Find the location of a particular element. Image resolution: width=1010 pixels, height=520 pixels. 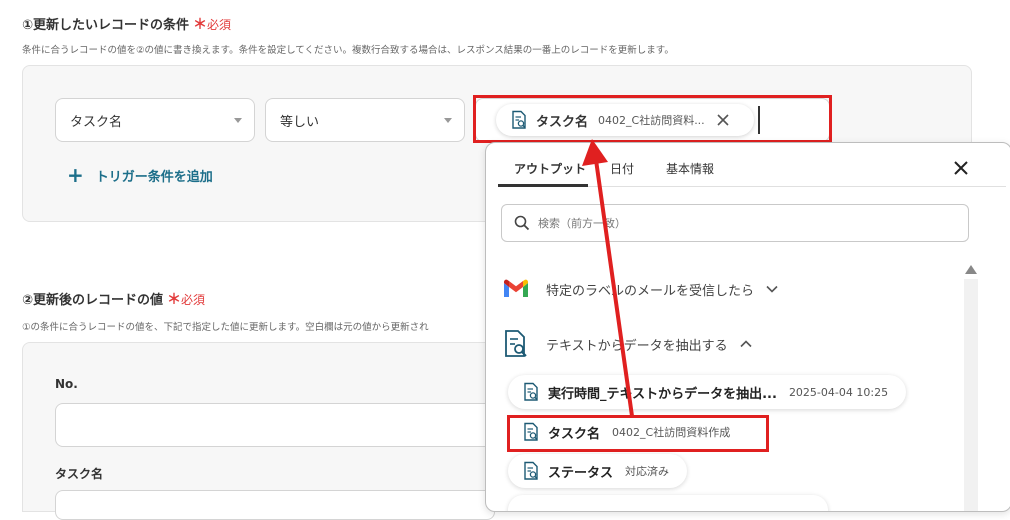

output-item-status: ステータス 対応済み is located at coordinates (598, 471).